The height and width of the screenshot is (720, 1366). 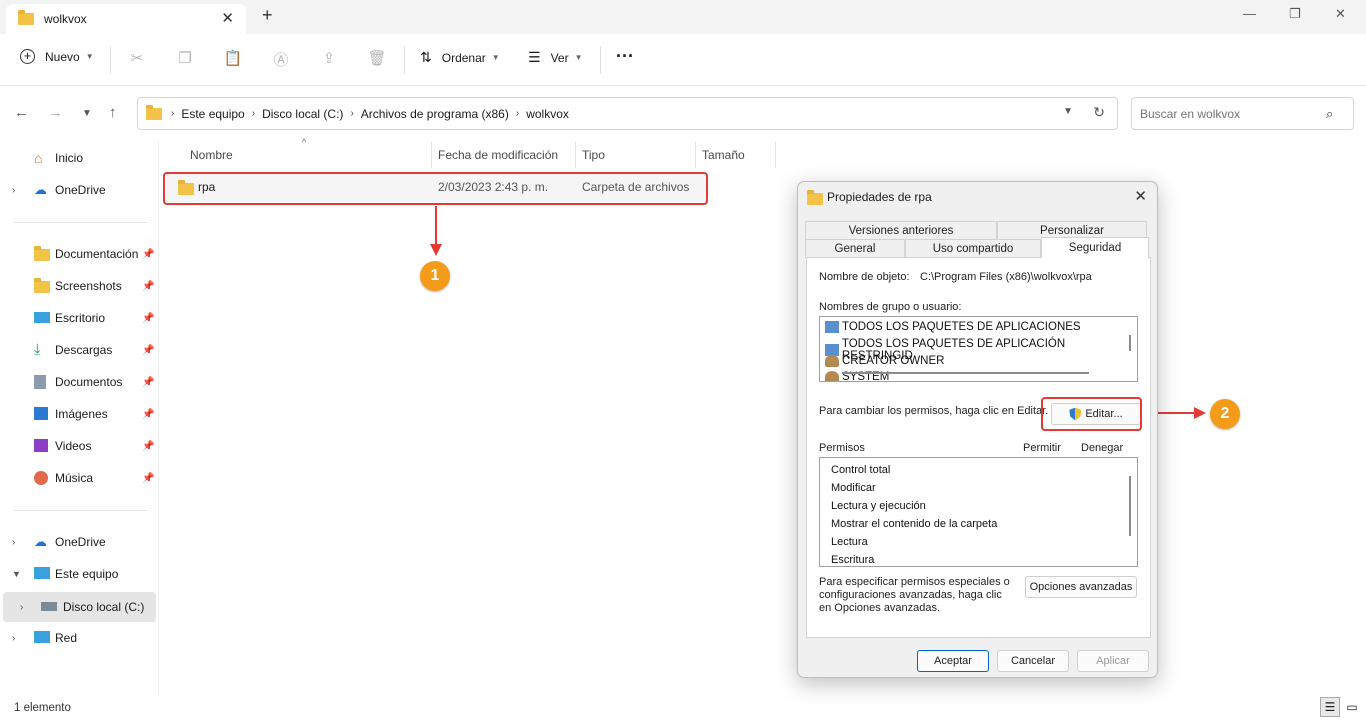 What do you see at coordinates (79, 607) in the screenshot?
I see `sidebar-item-disco-local: › Disco local (C:)` at bounding box center [79, 607].